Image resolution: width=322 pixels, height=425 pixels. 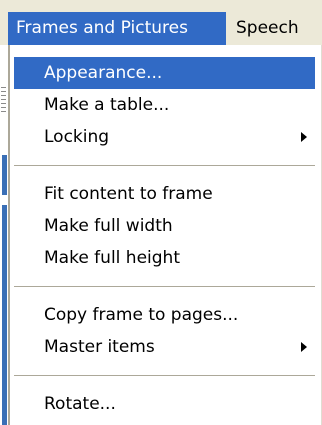 I want to click on menubar: Frames and Pictures Speech, so click(x=161, y=22).